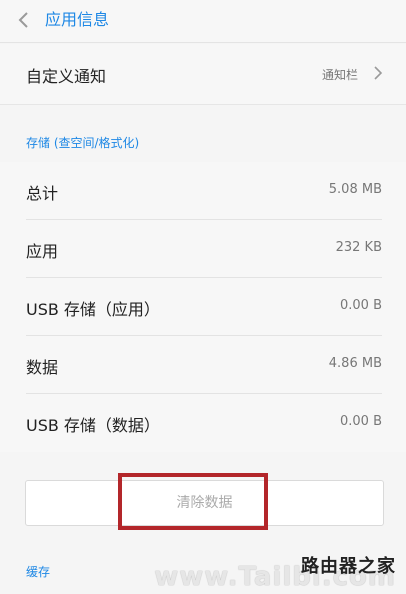  What do you see at coordinates (355, 189) in the screenshot?
I see `storage-row-value: 5.08 MB` at bounding box center [355, 189].